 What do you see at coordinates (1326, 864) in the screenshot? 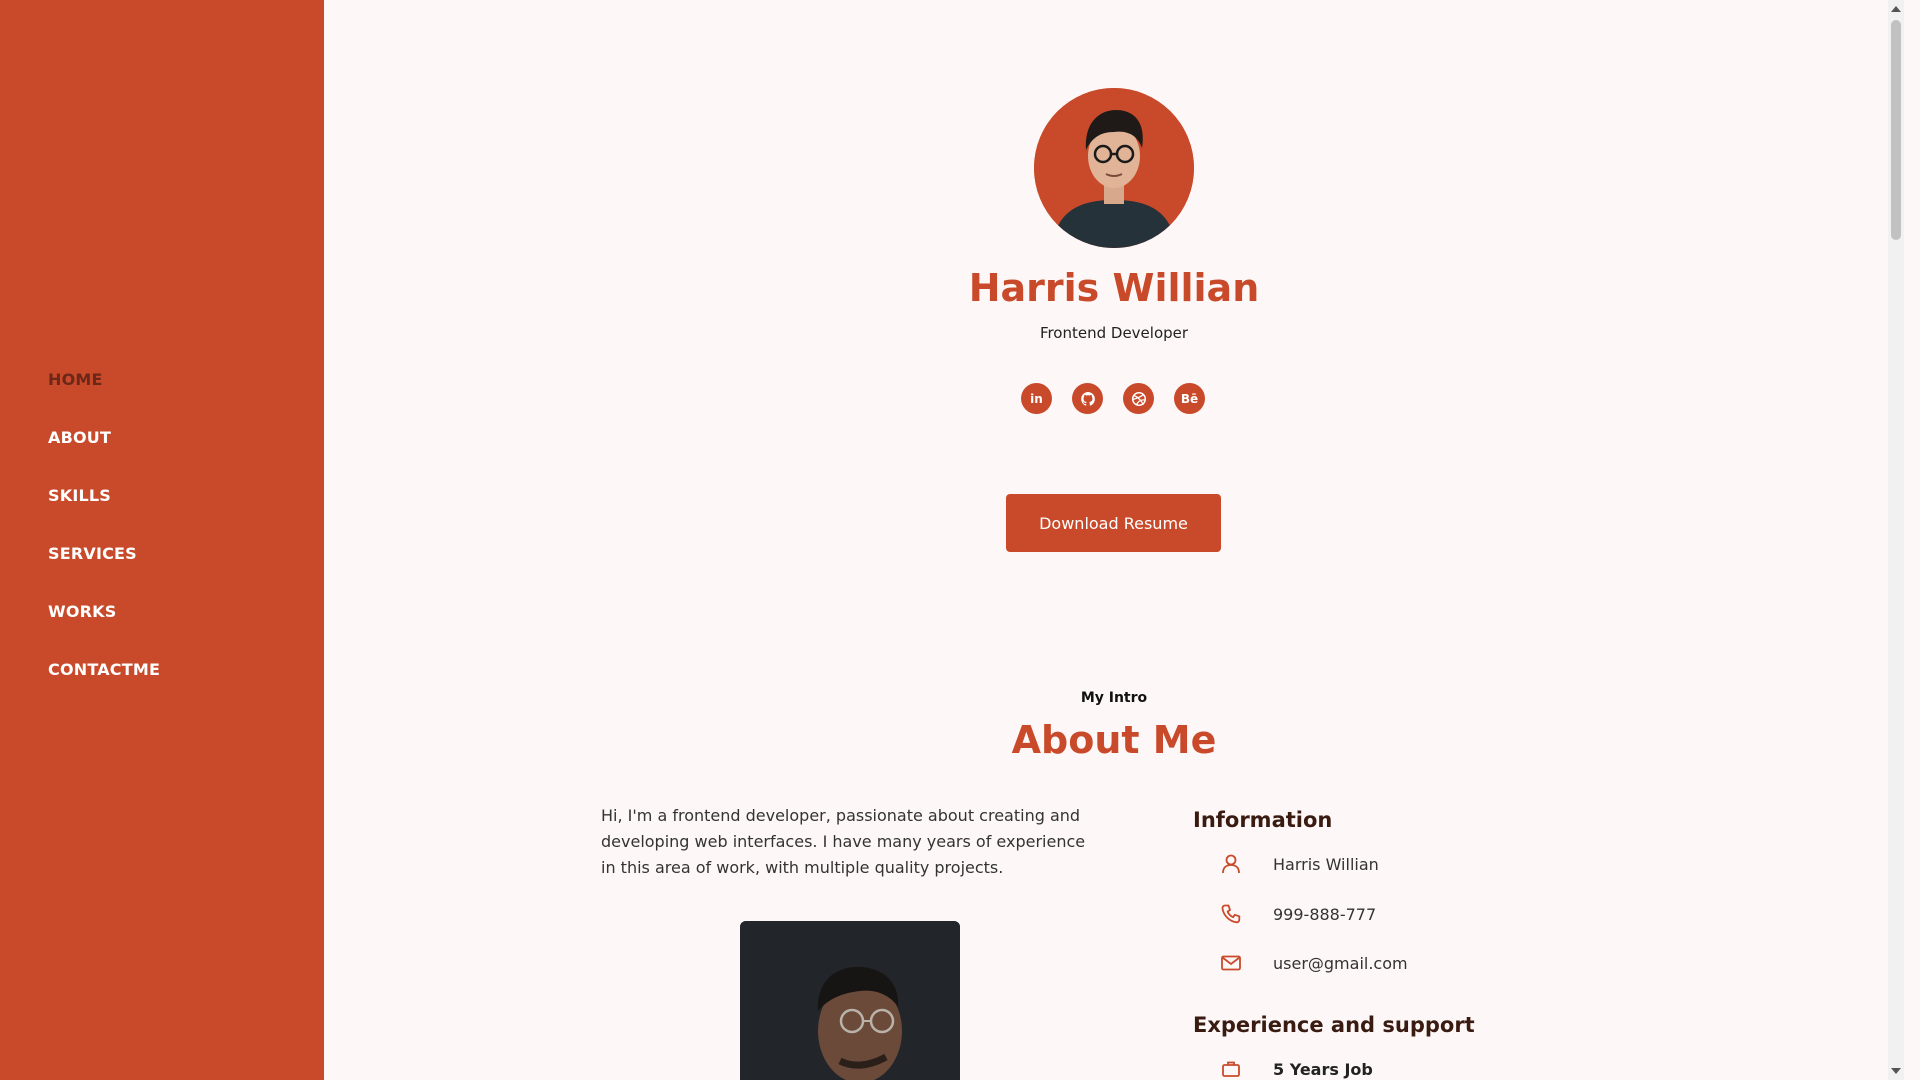
I see `info-name-value: Harris Willian` at bounding box center [1326, 864].